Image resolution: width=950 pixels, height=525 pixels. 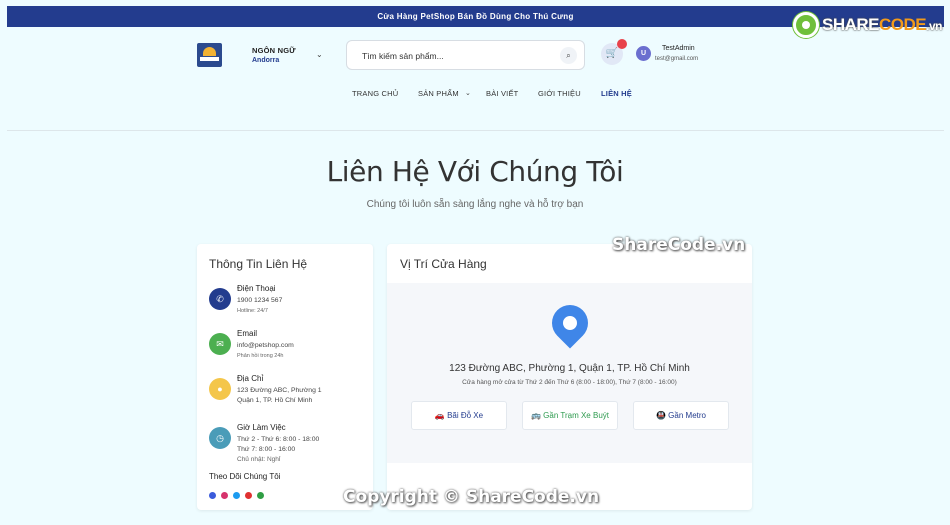 I want to click on contact-hours-title: Giờ Làm Việc, so click(x=261, y=427).